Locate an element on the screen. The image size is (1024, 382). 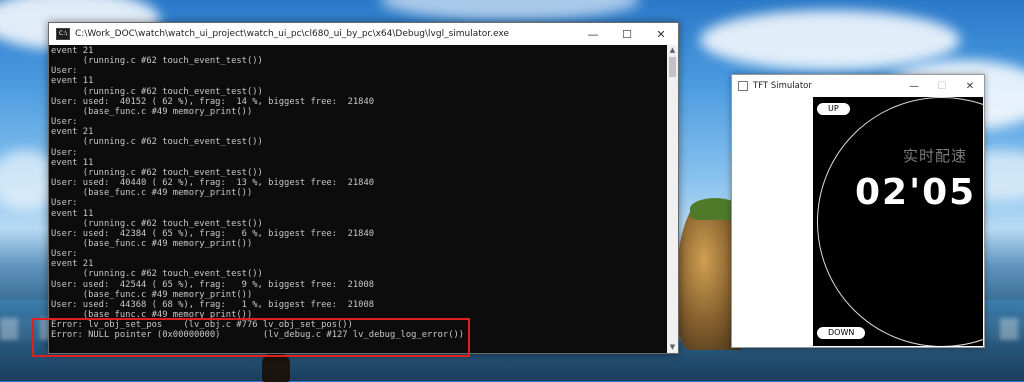
vertical-scrollbar: ▲ ▼ is located at coordinates (672, 199).